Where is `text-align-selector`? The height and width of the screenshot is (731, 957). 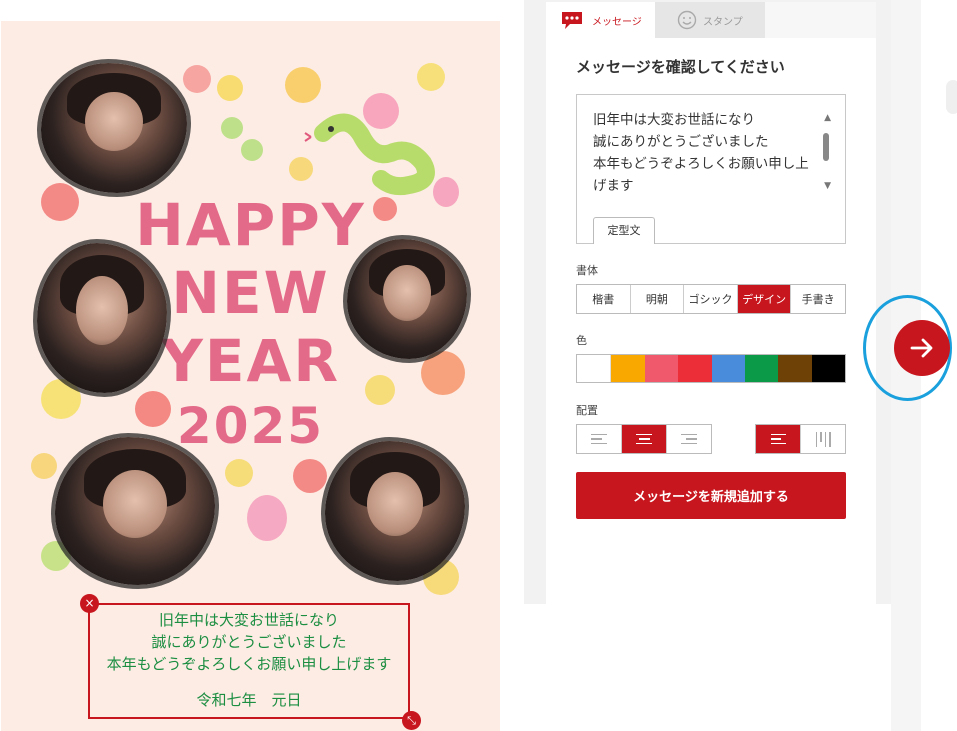 text-align-selector is located at coordinates (644, 439).